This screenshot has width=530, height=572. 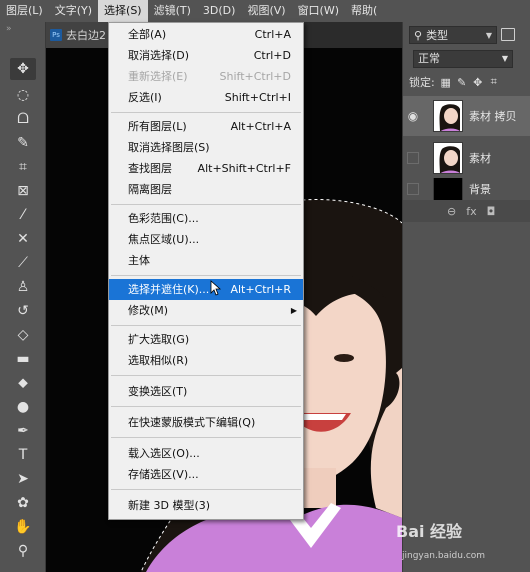 What do you see at coordinates (493, 116) in the screenshot?
I see `layer-name: 素材 拷贝` at bounding box center [493, 116].